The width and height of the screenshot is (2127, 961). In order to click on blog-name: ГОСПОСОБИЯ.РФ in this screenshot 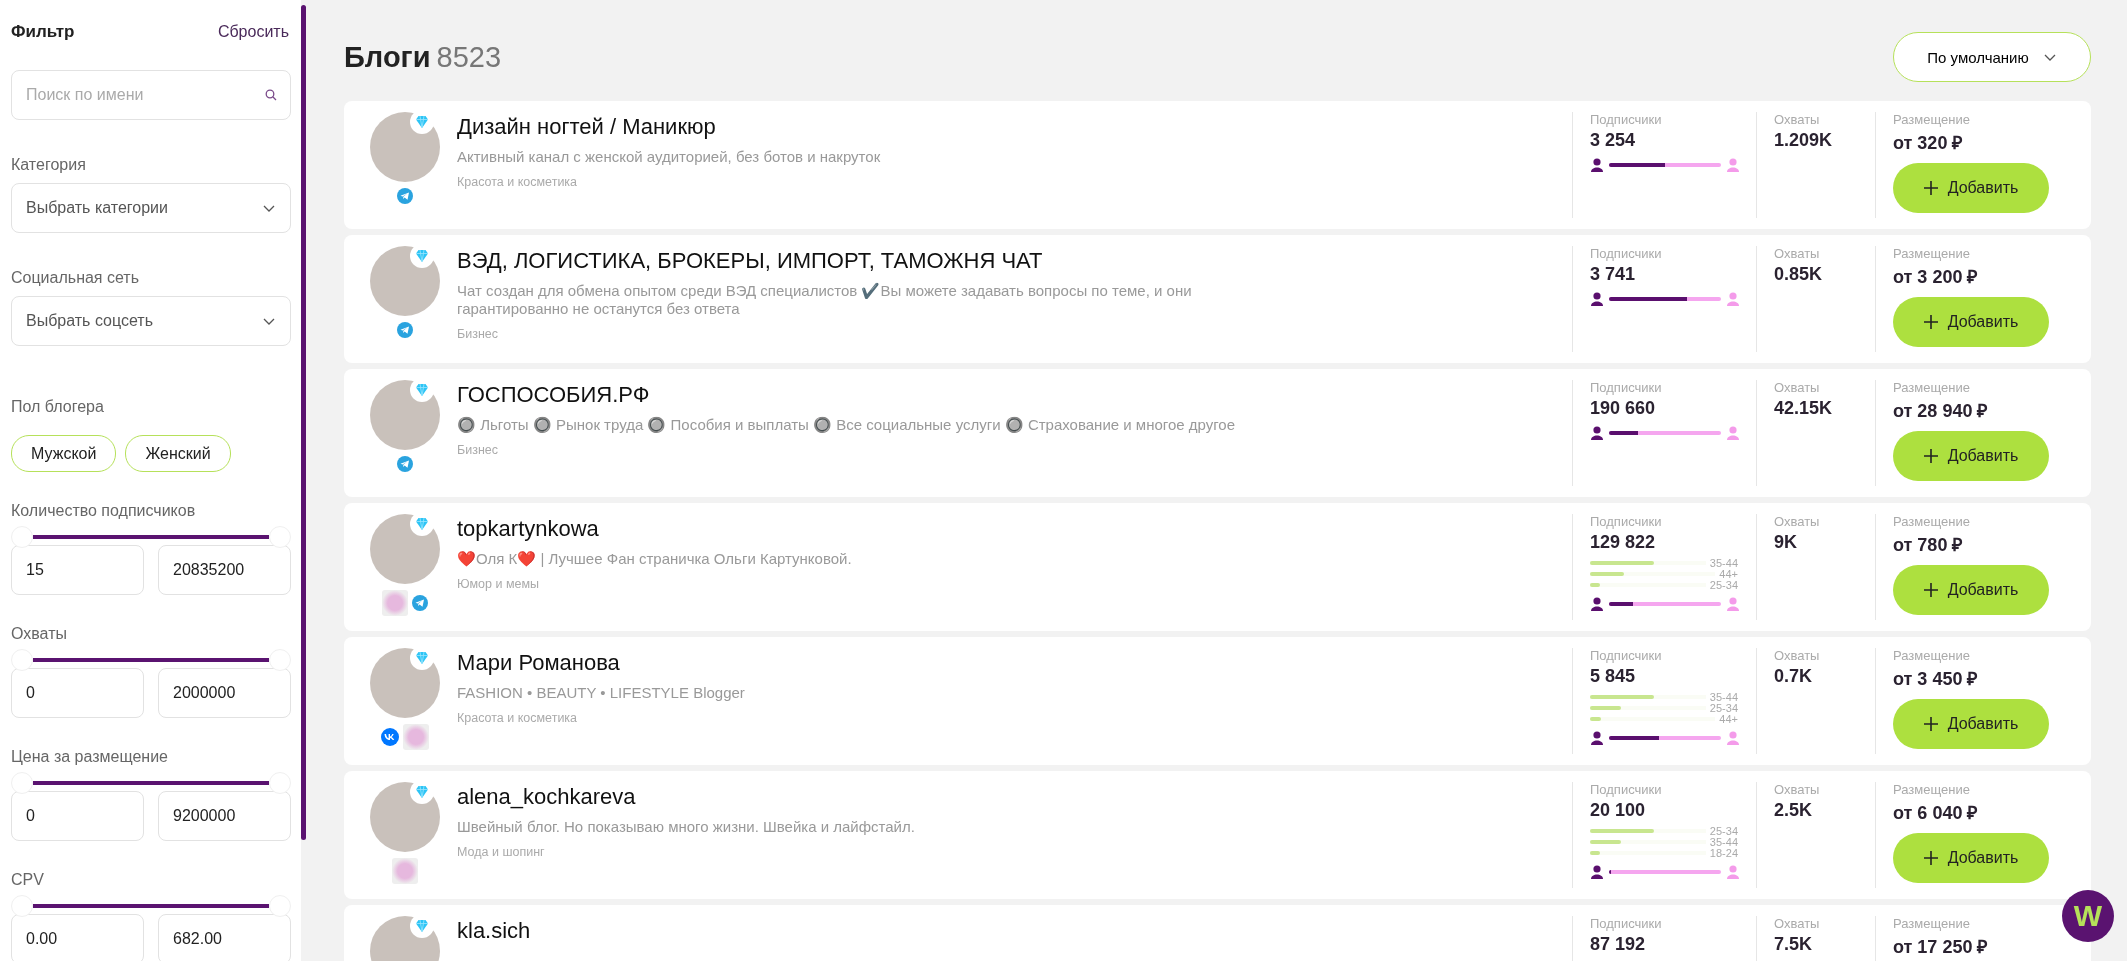, I will do `click(864, 395)`.